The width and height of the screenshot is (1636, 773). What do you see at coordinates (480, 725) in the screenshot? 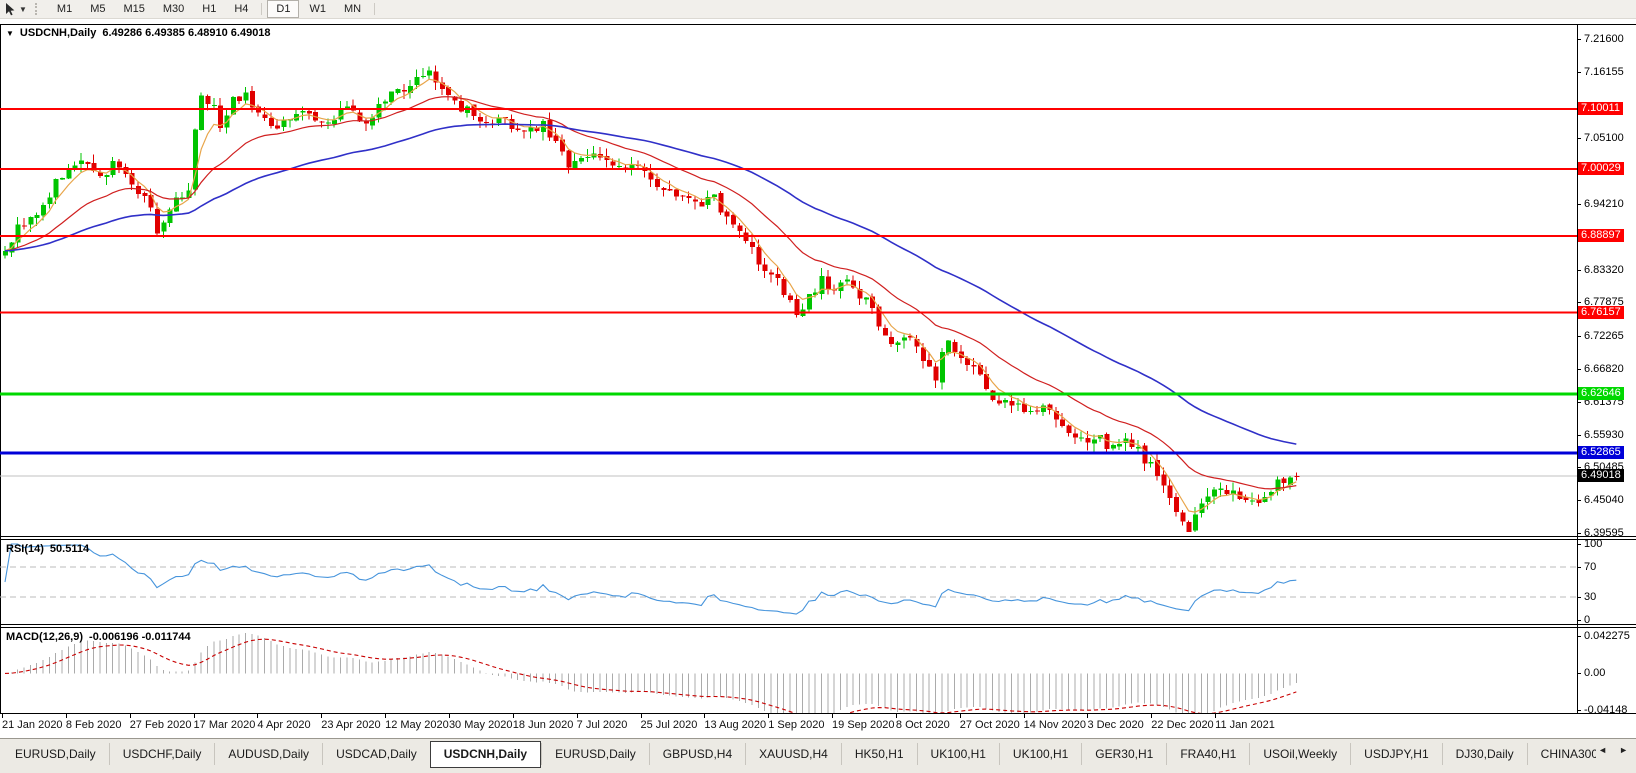
I see `date-label: 30 May 2020` at bounding box center [480, 725].